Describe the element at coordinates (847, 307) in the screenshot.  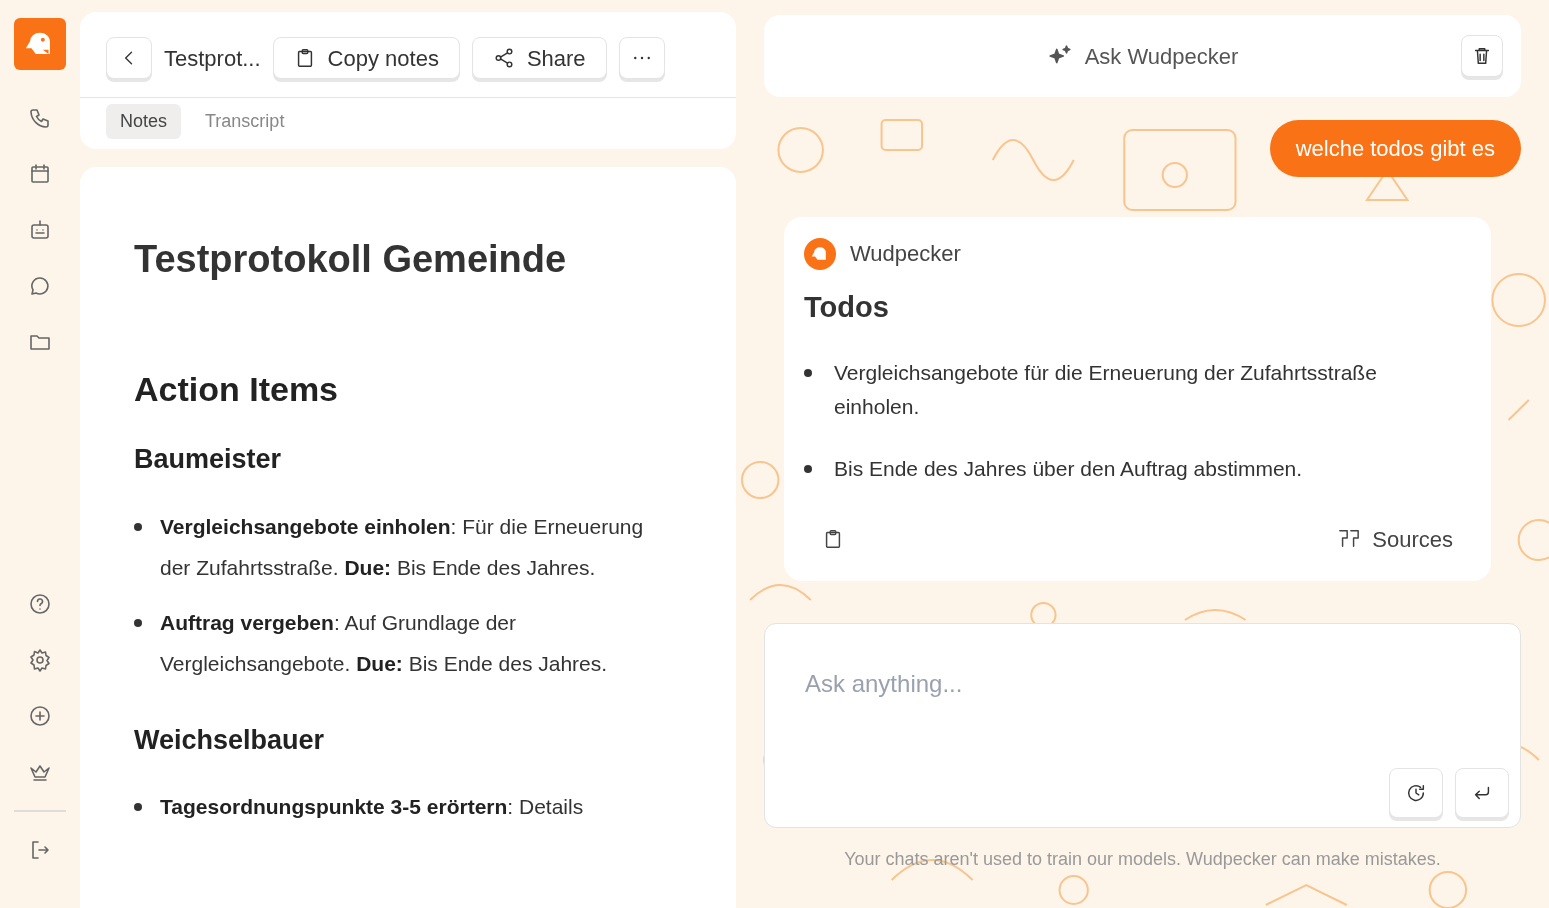
I see `answer-heading: Todos` at that location.